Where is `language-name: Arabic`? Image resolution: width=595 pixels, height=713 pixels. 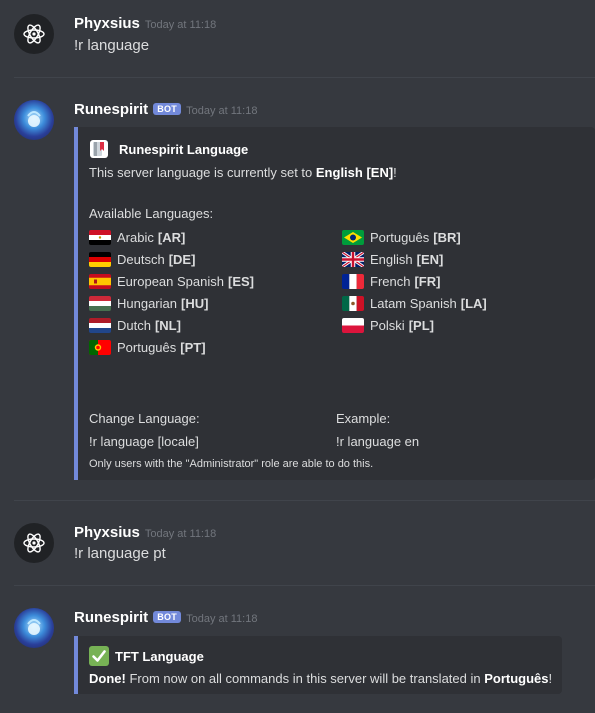 language-name: Arabic is located at coordinates (135, 237).